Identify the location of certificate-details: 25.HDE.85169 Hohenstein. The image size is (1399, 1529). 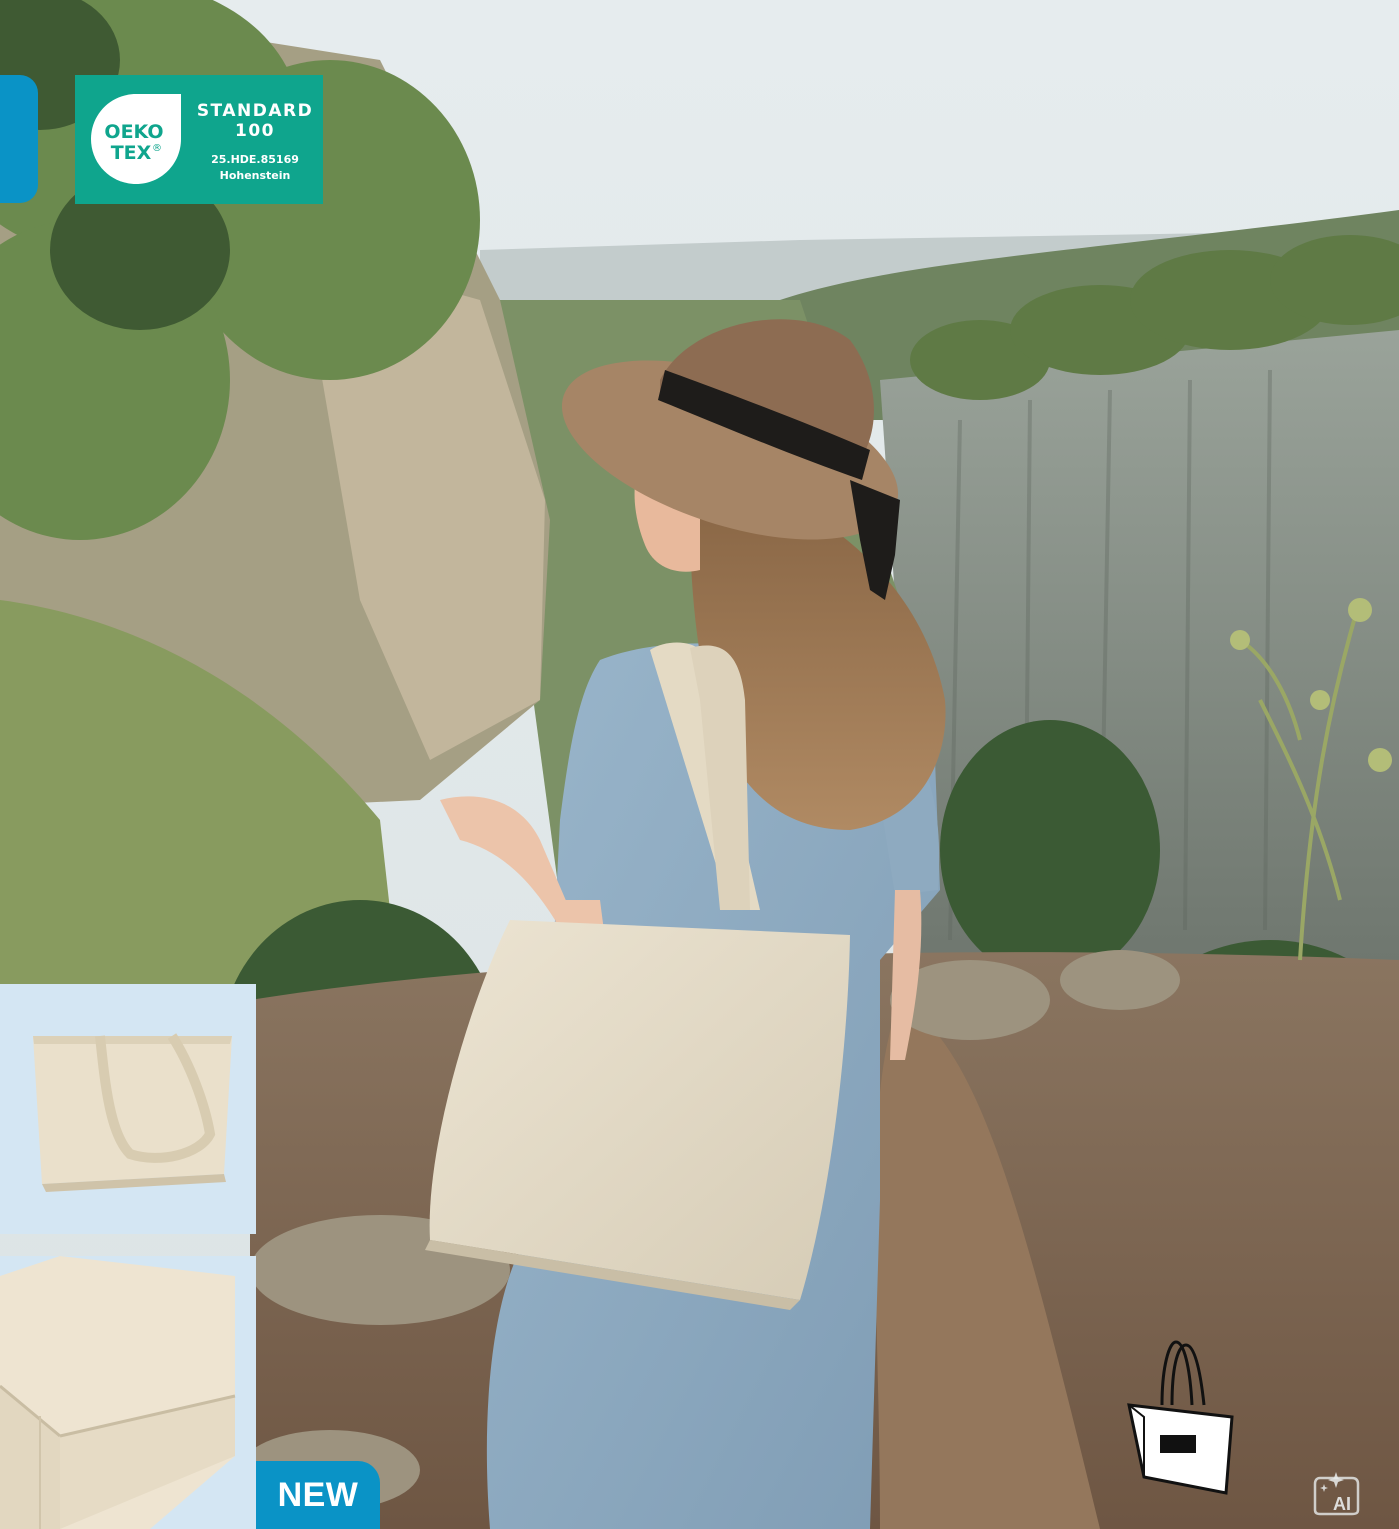
(255, 168).